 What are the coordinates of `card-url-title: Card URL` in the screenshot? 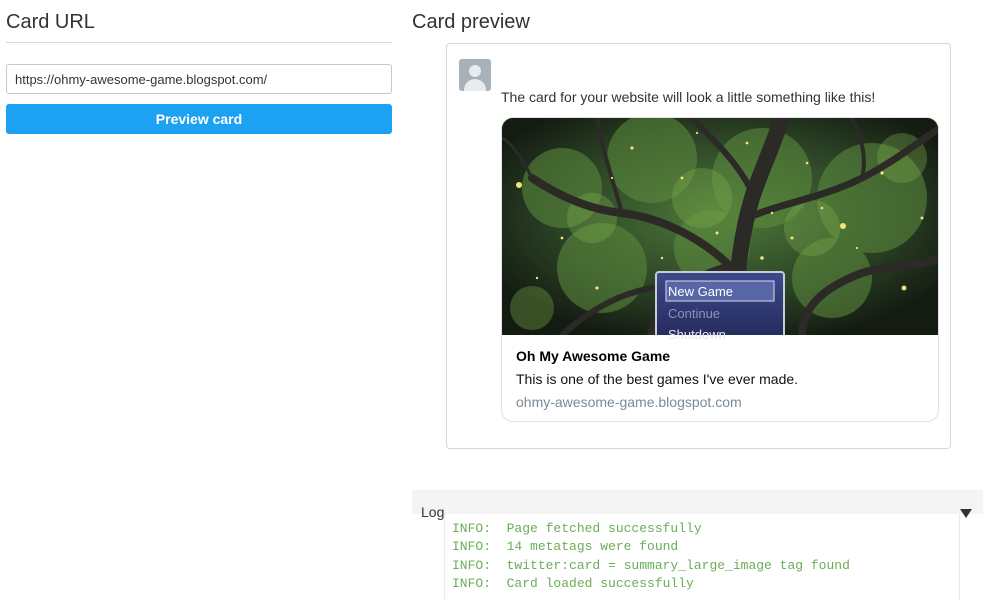 It's located at (50, 22).